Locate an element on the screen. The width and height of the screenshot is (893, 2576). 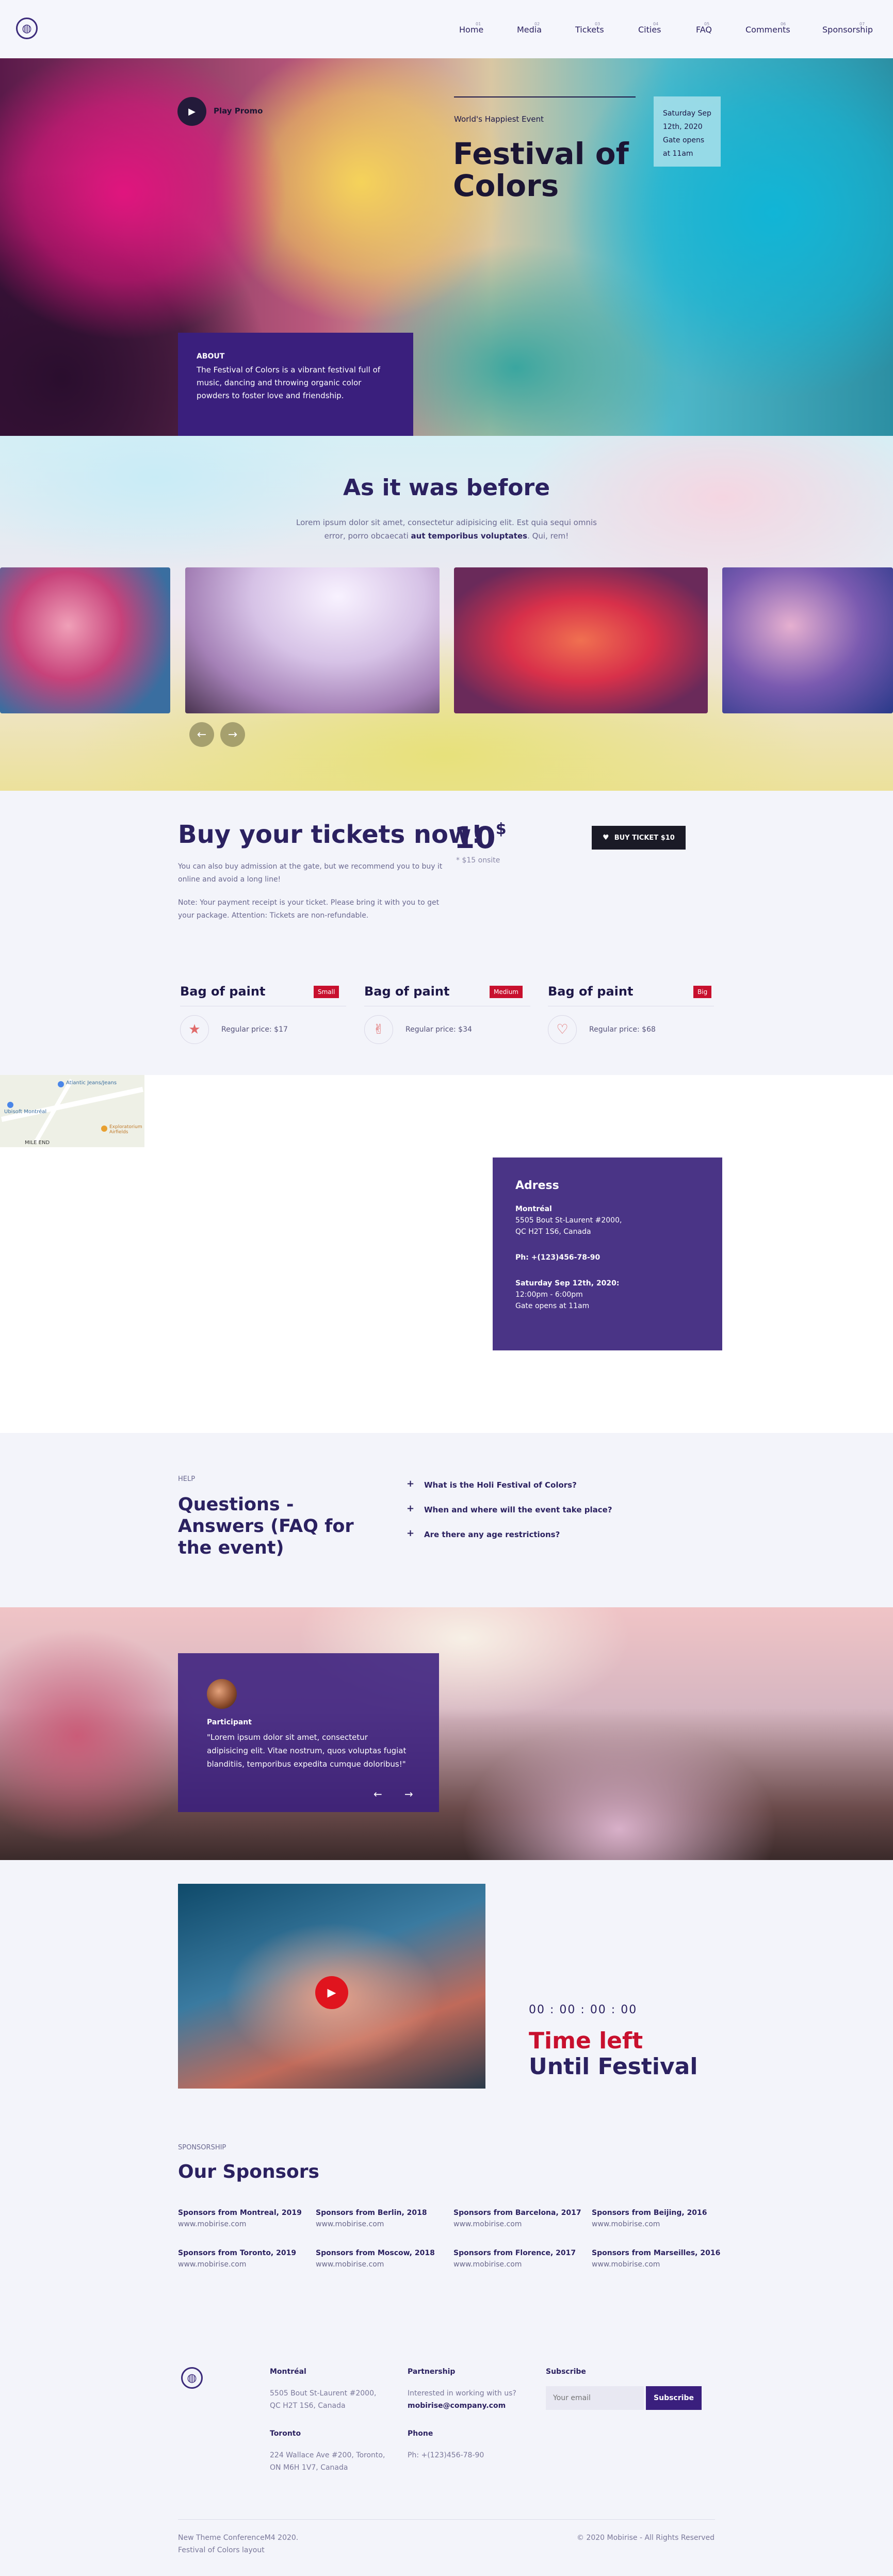
address-time: 12:00pm - 6:00pm is located at coordinates (549, 1295).